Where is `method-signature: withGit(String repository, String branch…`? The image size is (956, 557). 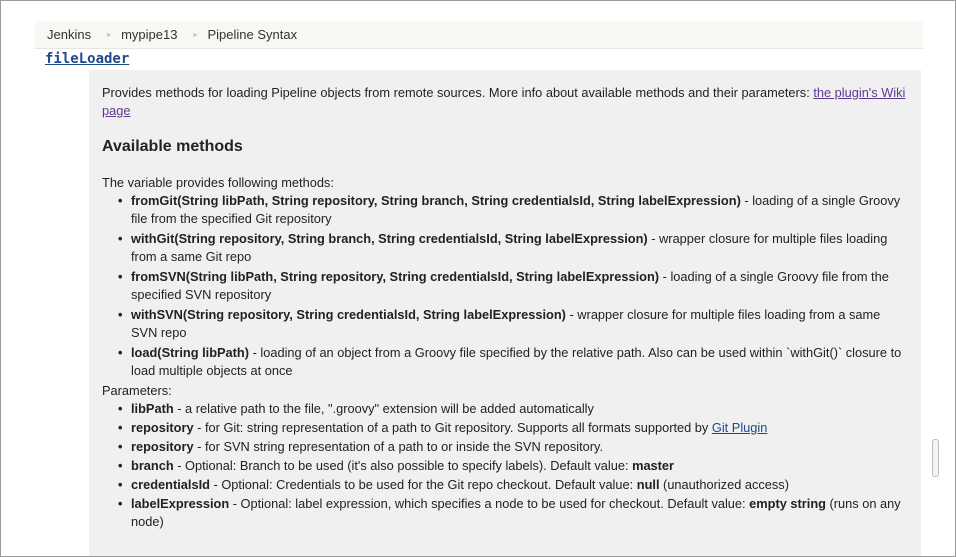 method-signature: withGit(String repository, String branch… is located at coordinates (389, 238).